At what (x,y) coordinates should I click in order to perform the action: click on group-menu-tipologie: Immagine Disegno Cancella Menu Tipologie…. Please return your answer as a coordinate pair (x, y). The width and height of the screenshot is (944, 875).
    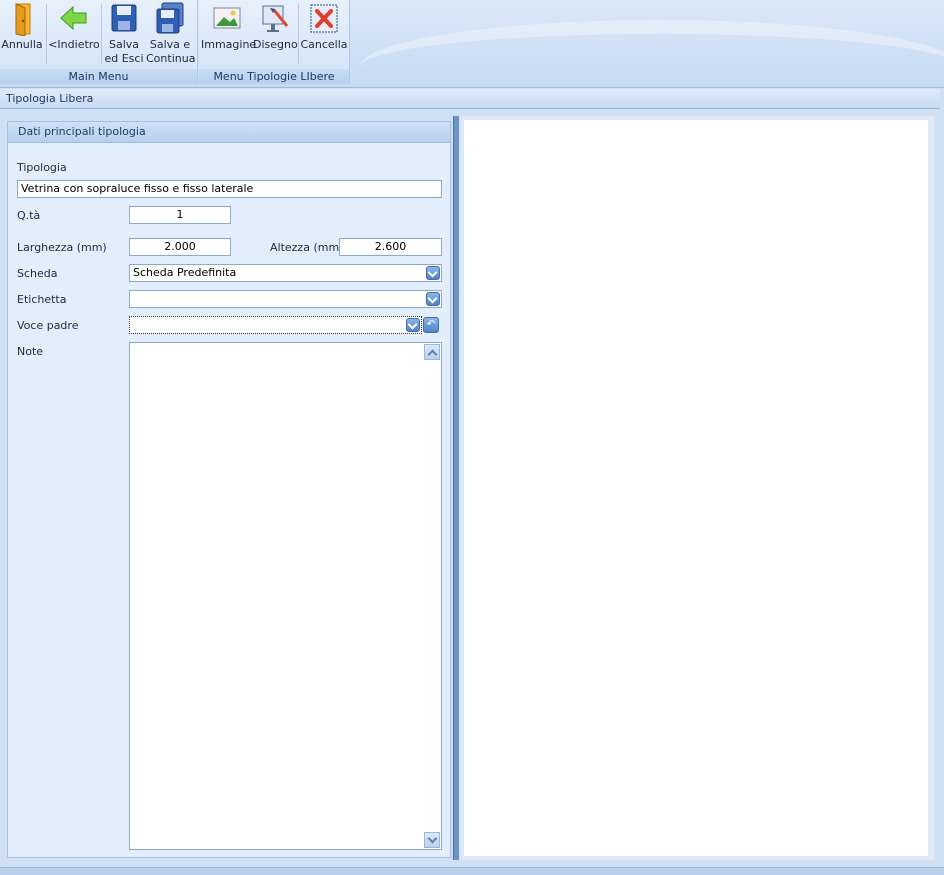
    Looking at the image, I should click on (274, 42).